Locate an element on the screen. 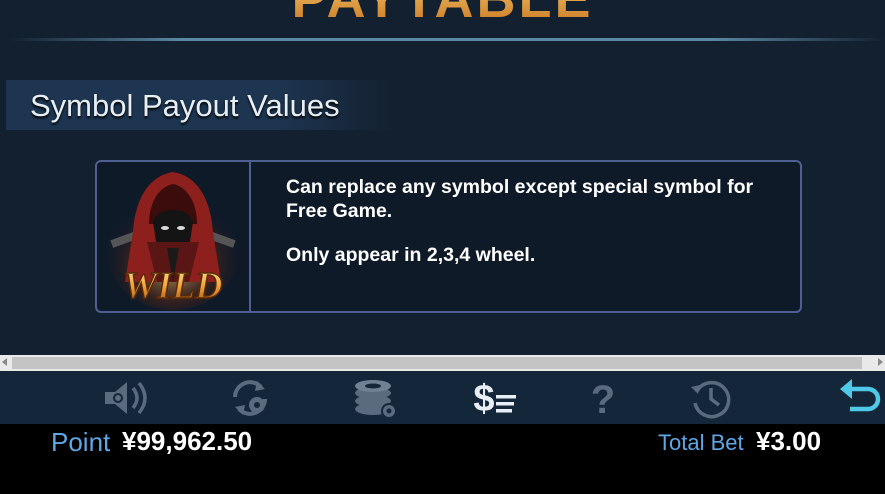 Image resolution: width=885 pixels, height=494 pixels. back-button is located at coordinates (859, 398).